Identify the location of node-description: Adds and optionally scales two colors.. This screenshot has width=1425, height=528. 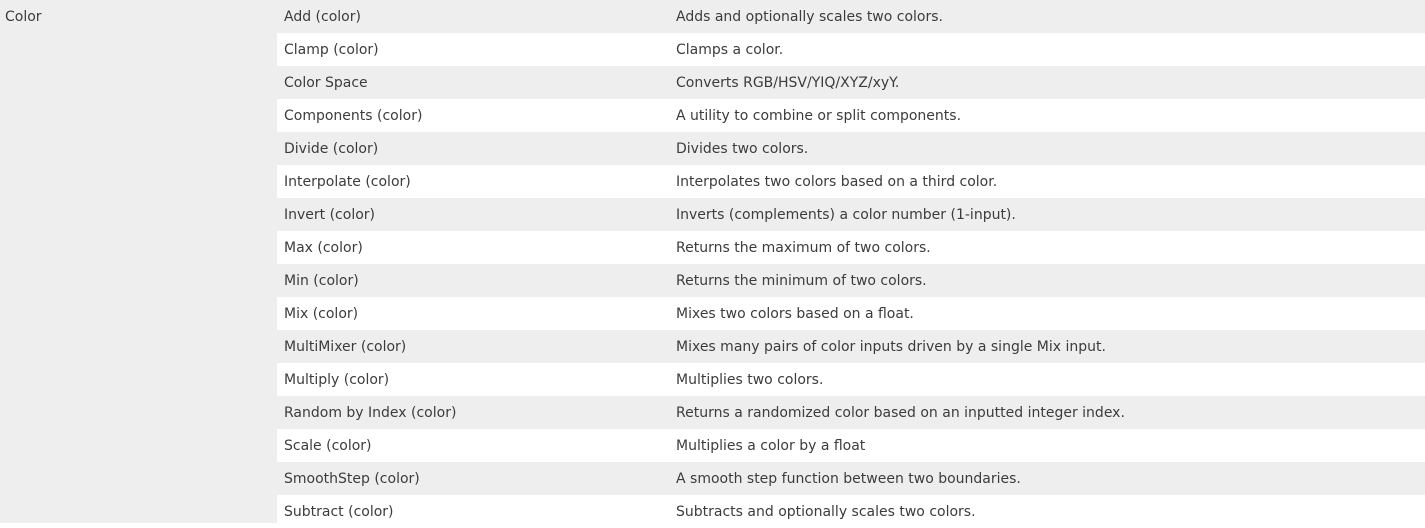
(809, 17).